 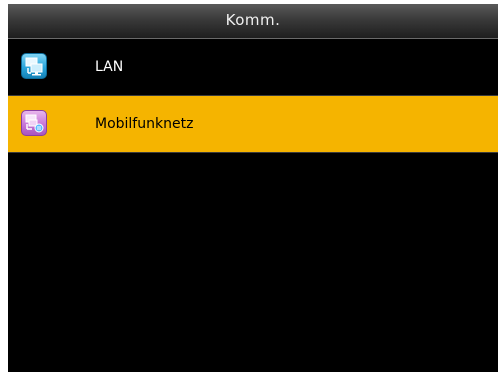 What do you see at coordinates (253, 67) in the screenshot?
I see `menu-item-lan: LAN` at bounding box center [253, 67].